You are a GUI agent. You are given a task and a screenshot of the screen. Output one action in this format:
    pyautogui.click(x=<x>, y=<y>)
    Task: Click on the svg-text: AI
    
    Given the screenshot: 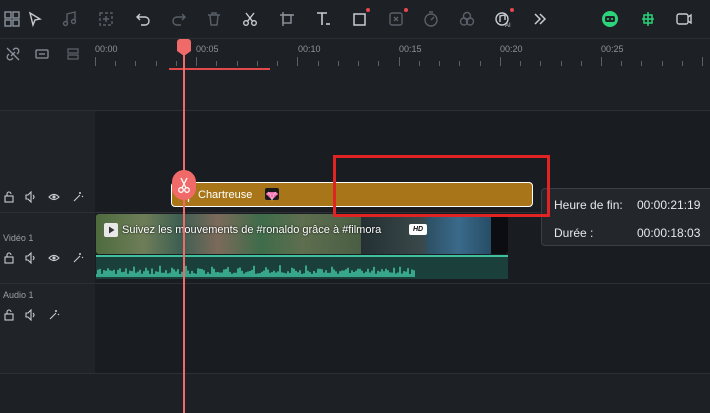 What is the action you would take?
    pyautogui.click(x=508, y=25)
    